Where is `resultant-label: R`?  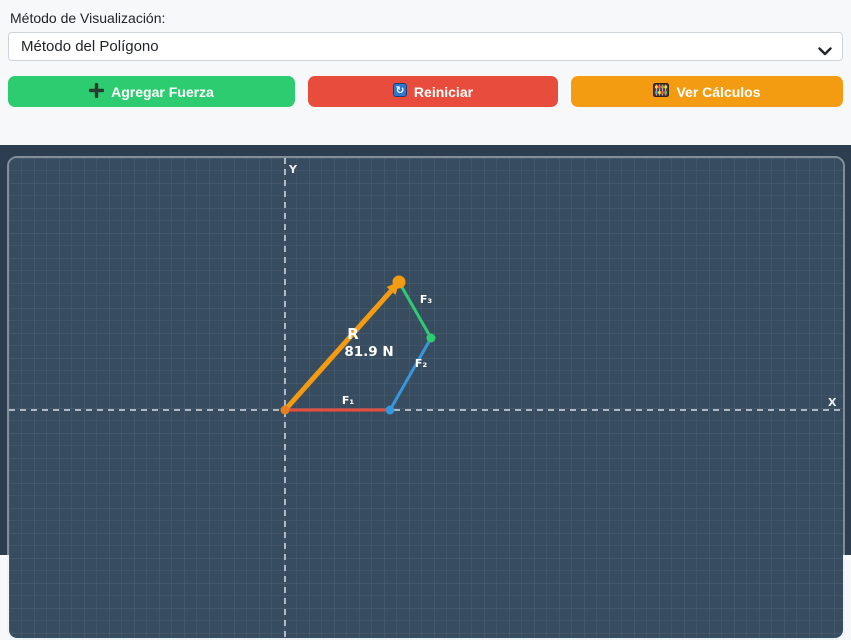
resultant-label: R is located at coordinates (353, 334).